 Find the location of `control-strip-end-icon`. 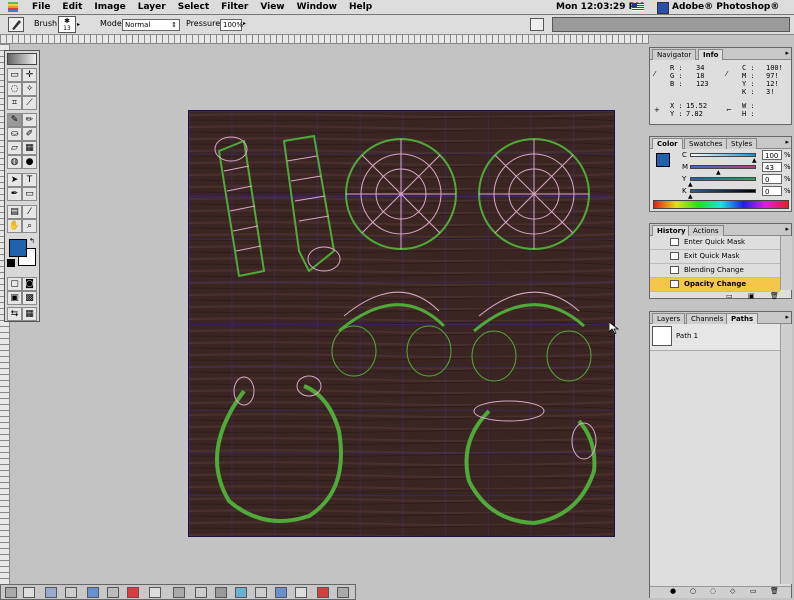

control-strip-end-icon is located at coordinates (343, 592).